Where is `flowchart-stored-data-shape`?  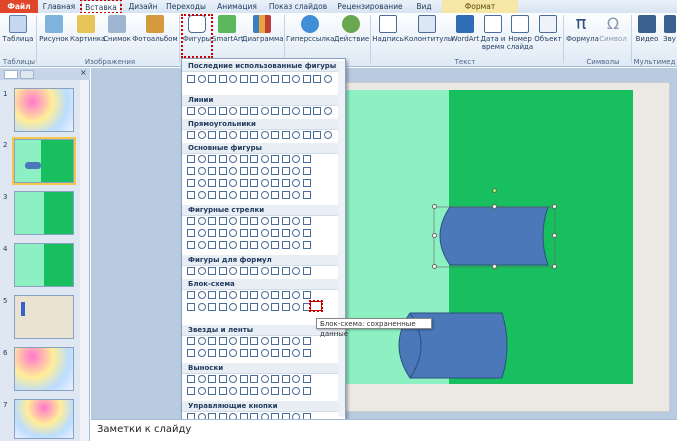
flowchart-stored-data-shape is located at coordinates (316, 306).